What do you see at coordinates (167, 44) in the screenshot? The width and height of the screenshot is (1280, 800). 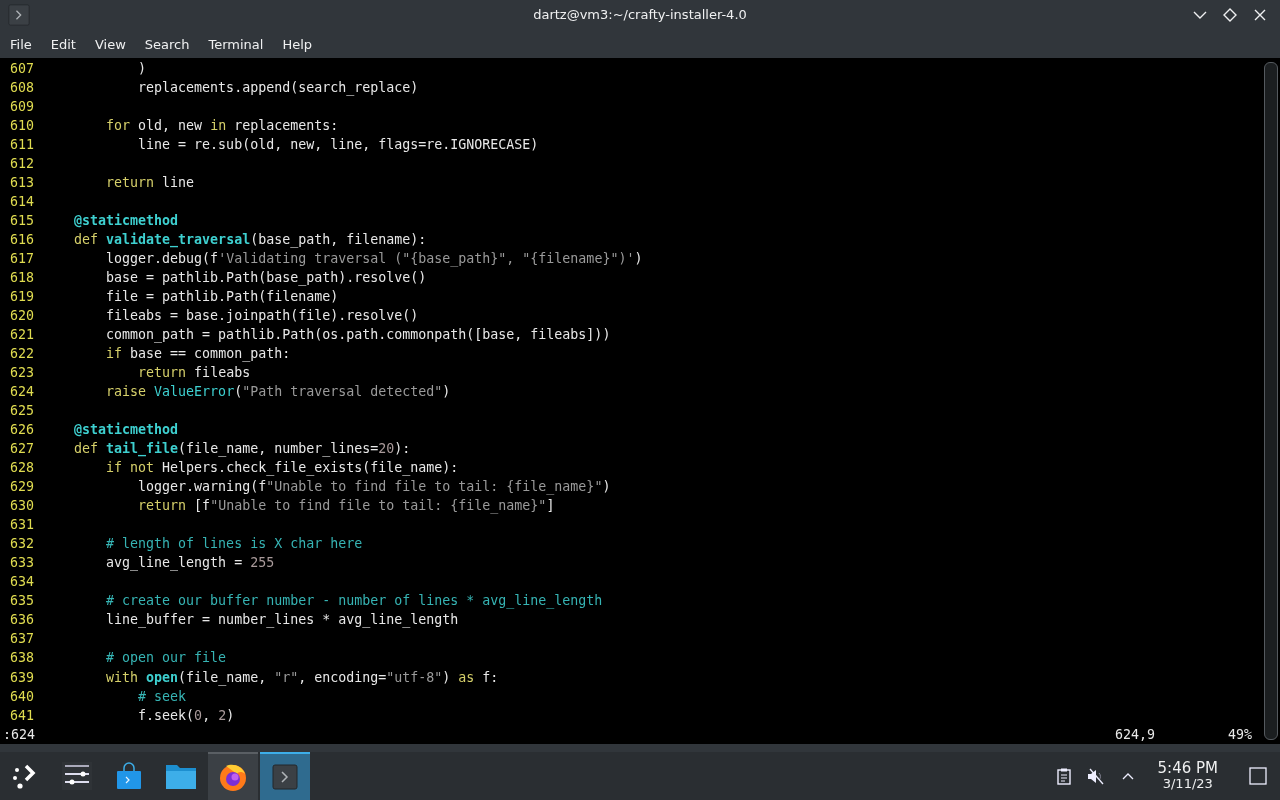 I see `menu-item: Search` at bounding box center [167, 44].